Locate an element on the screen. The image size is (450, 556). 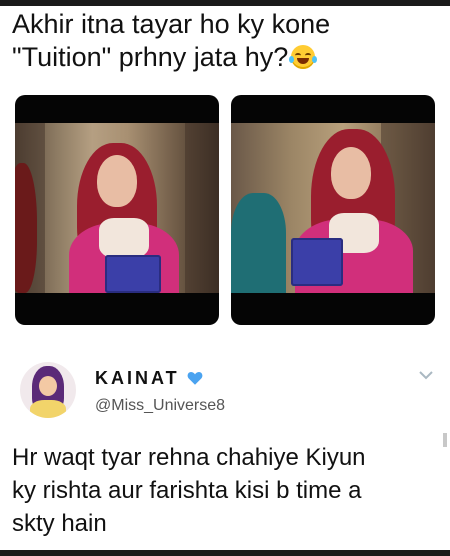
left-scene is located at coordinates (117, 208).